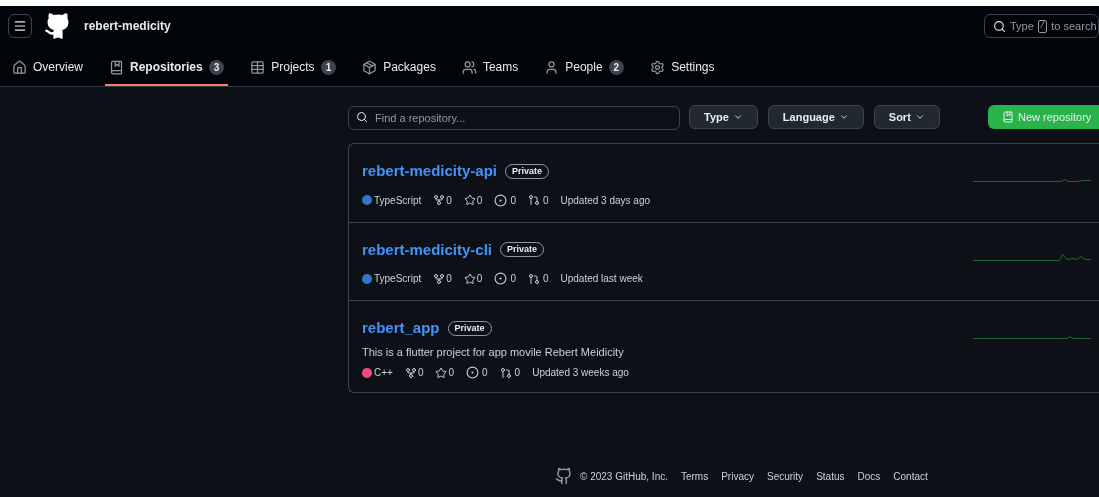 Image resolution: width=1099 pixels, height=497 pixels. Describe the element at coordinates (737, 476) in the screenshot. I see `footer-link: Privacy` at that location.